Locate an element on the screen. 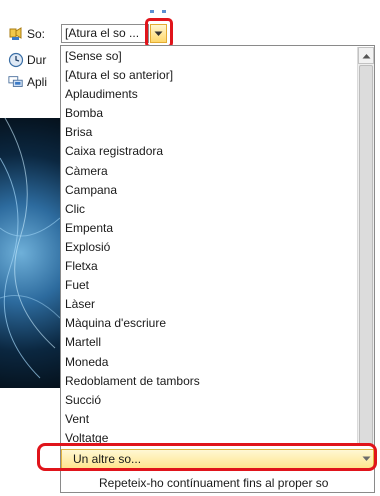 Image resolution: width=380 pixels, height=496 pixels. apply-to-all-label: Apli is located at coordinates (37, 82).